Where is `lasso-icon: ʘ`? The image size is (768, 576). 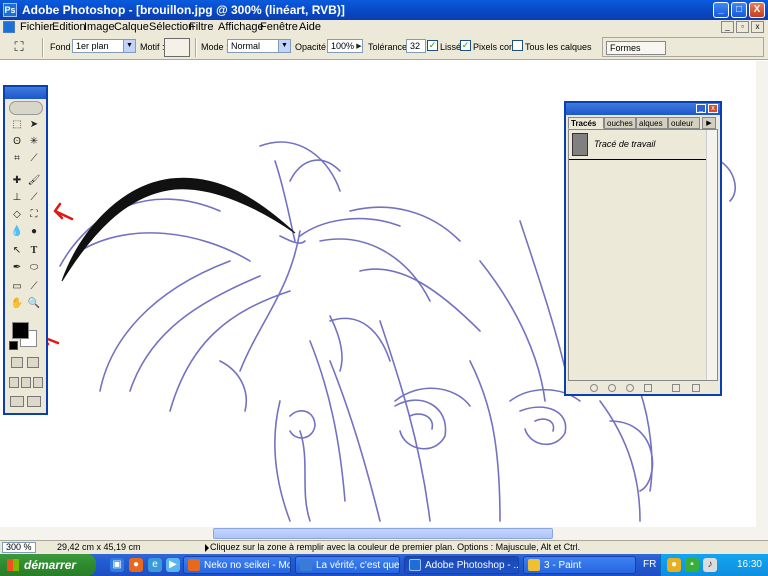
lasso-icon: ʘ is located at coordinates (17, 142).